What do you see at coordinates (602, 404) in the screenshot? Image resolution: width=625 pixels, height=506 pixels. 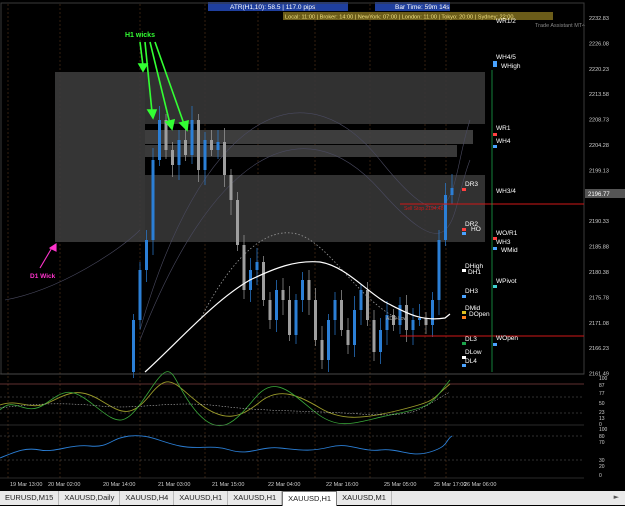 I see `osc1-tick: 50` at bounding box center [602, 404].